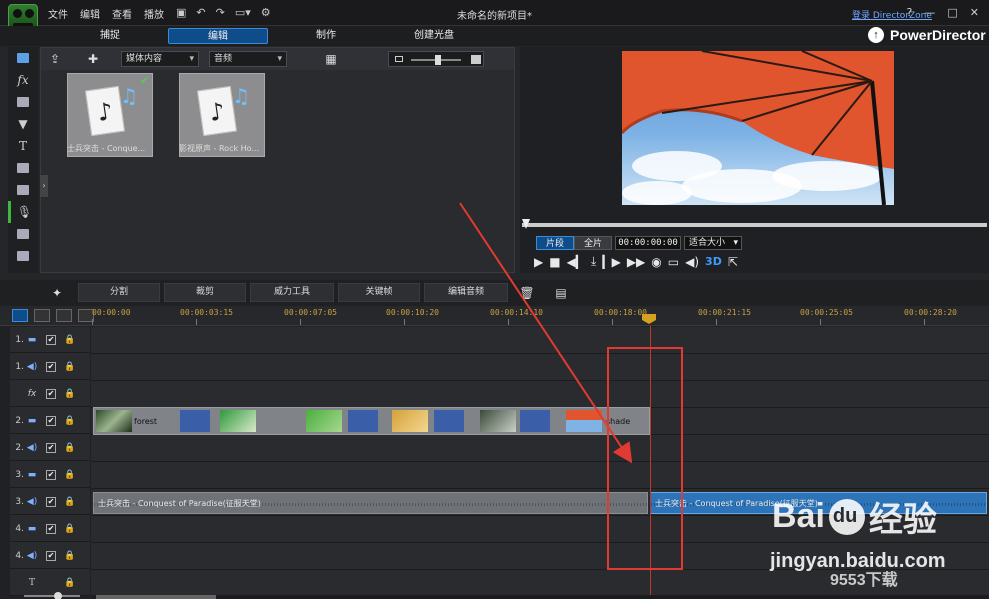  What do you see at coordinates (23, 58) in the screenshot?
I see `media-room-icon` at bounding box center [23, 58].